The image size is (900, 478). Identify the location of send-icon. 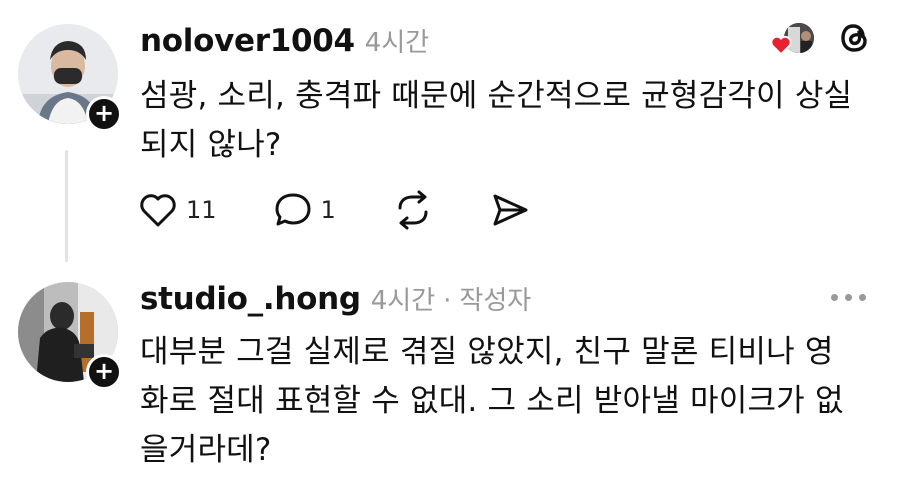
(510, 210).